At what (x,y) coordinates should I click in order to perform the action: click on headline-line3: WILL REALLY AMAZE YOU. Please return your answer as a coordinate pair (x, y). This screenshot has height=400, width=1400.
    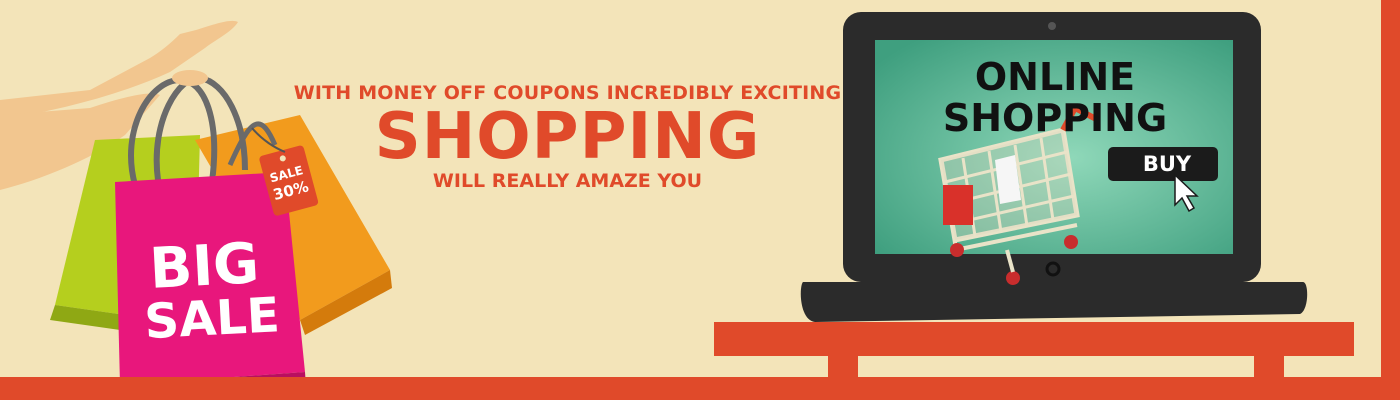
    Looking at the image, I should click on (567, 181).